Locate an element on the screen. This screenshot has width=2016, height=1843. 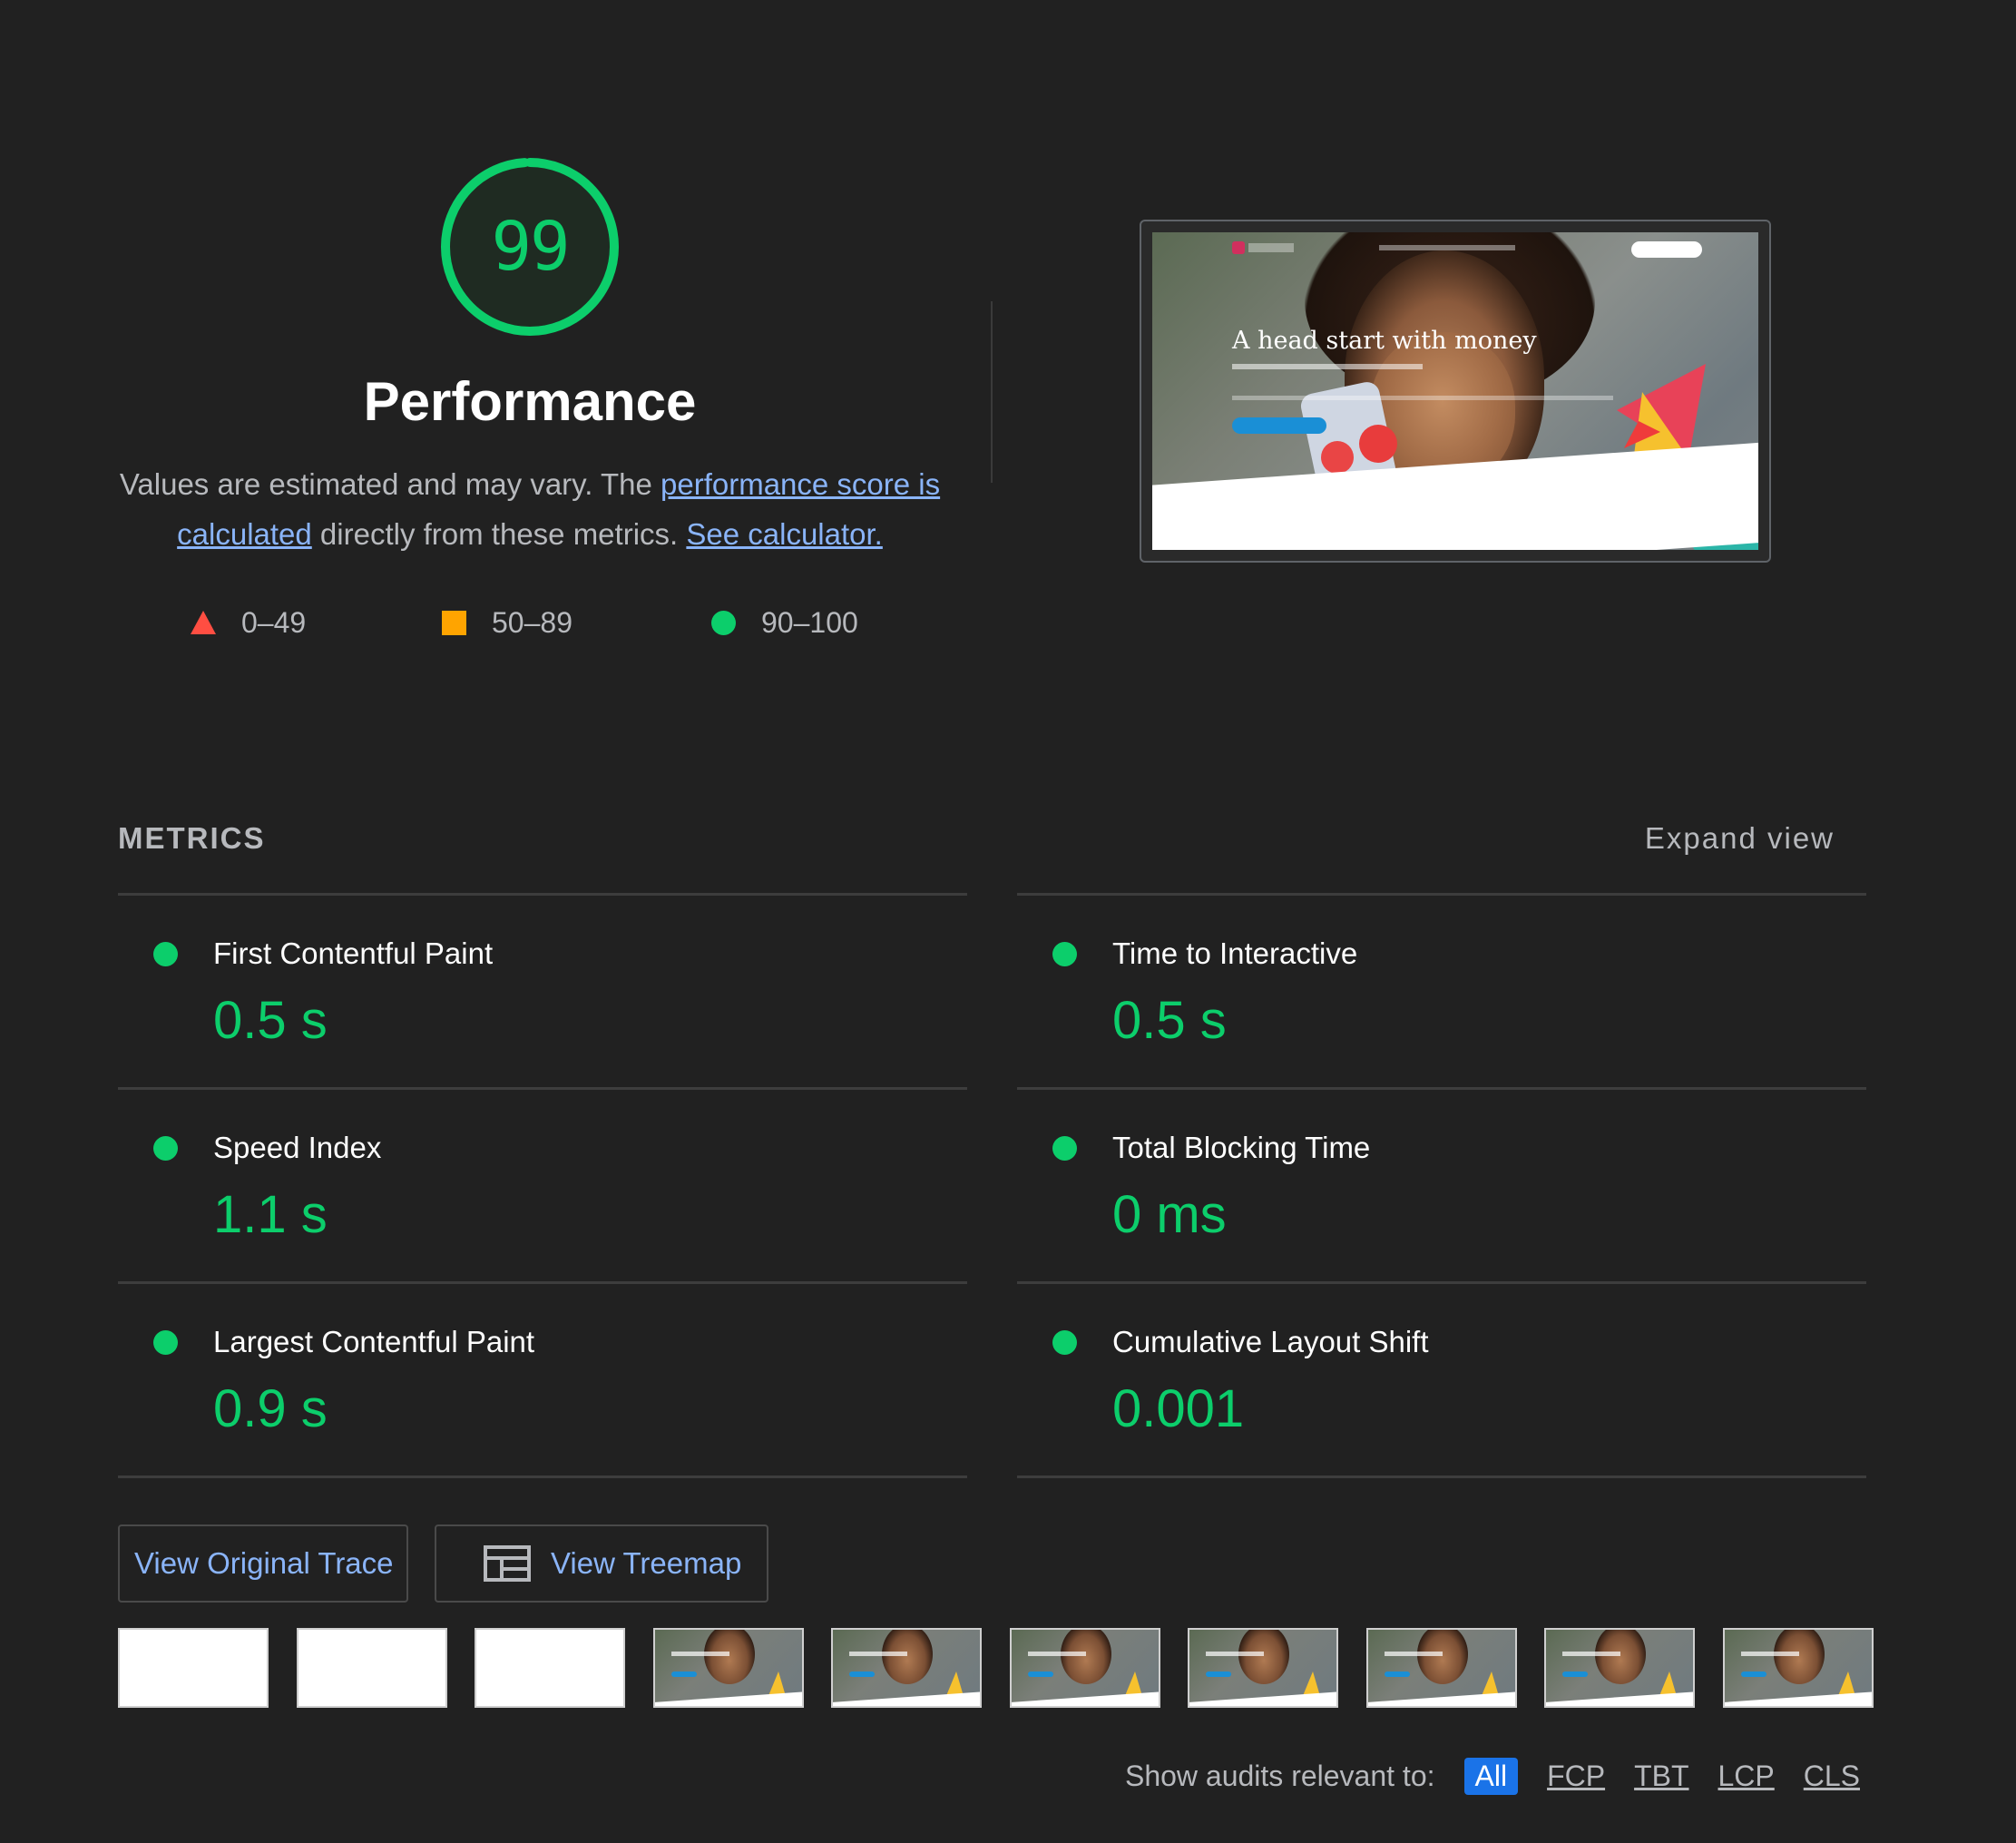
audit-filter-label: Show audits relevant to: is located at coordinates (1280, 1775).